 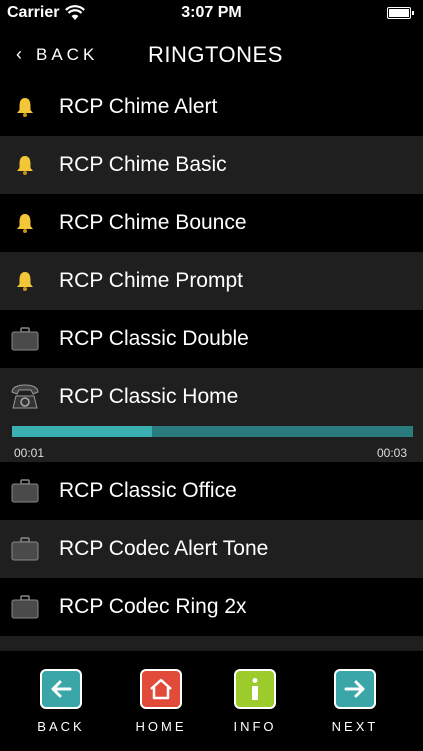 I want to click on ringtone-row: RCP Classic Double, so click(x=211, y=339).